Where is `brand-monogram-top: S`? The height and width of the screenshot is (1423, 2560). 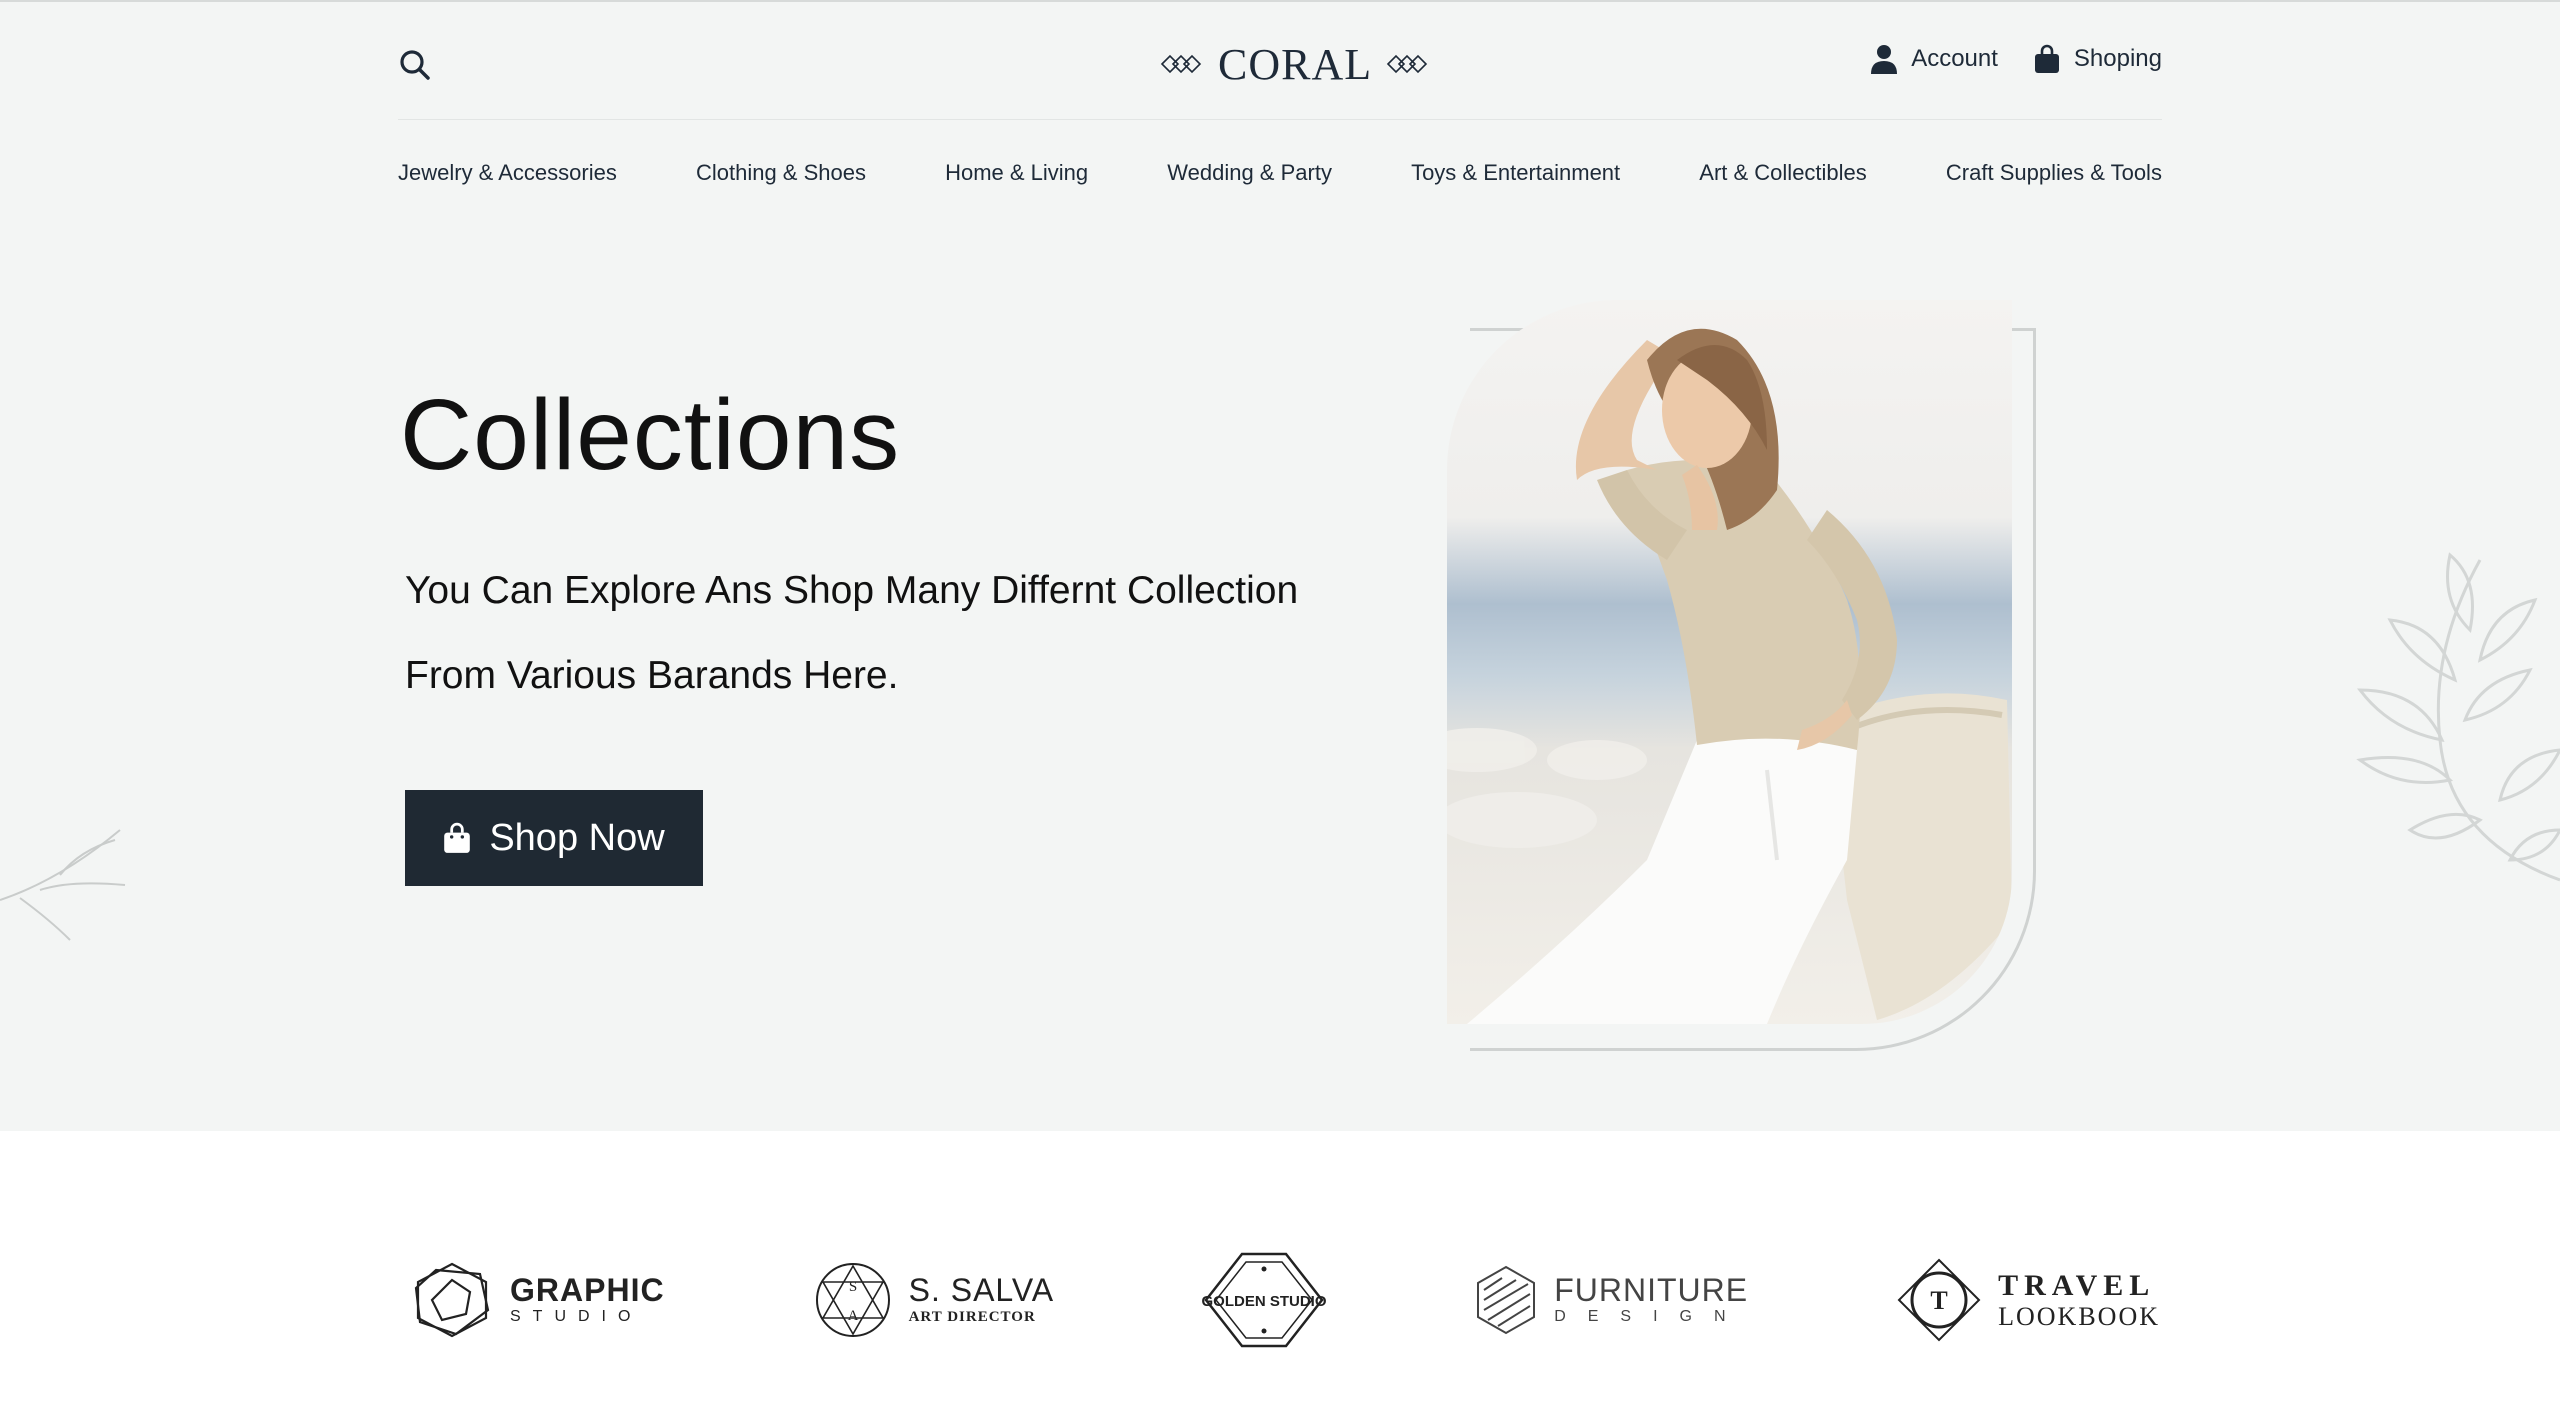 brand-monogram-top: S is located at coordinates (852, 1287).